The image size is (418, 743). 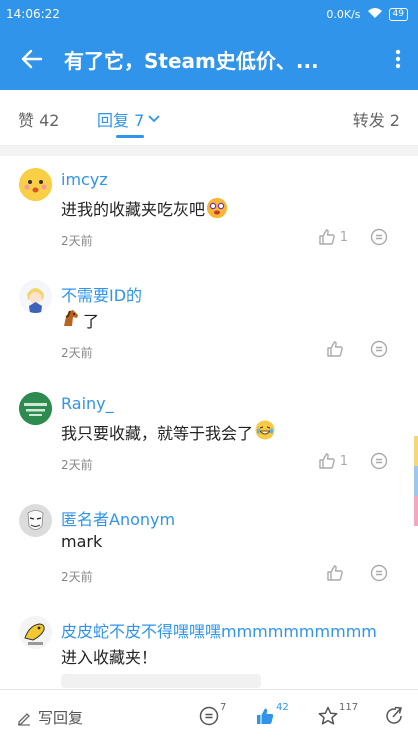 What do you see at coordinates (398, 14) in the screenshot?
I see `battery-icon: 49` at bounding box center [398, 14].